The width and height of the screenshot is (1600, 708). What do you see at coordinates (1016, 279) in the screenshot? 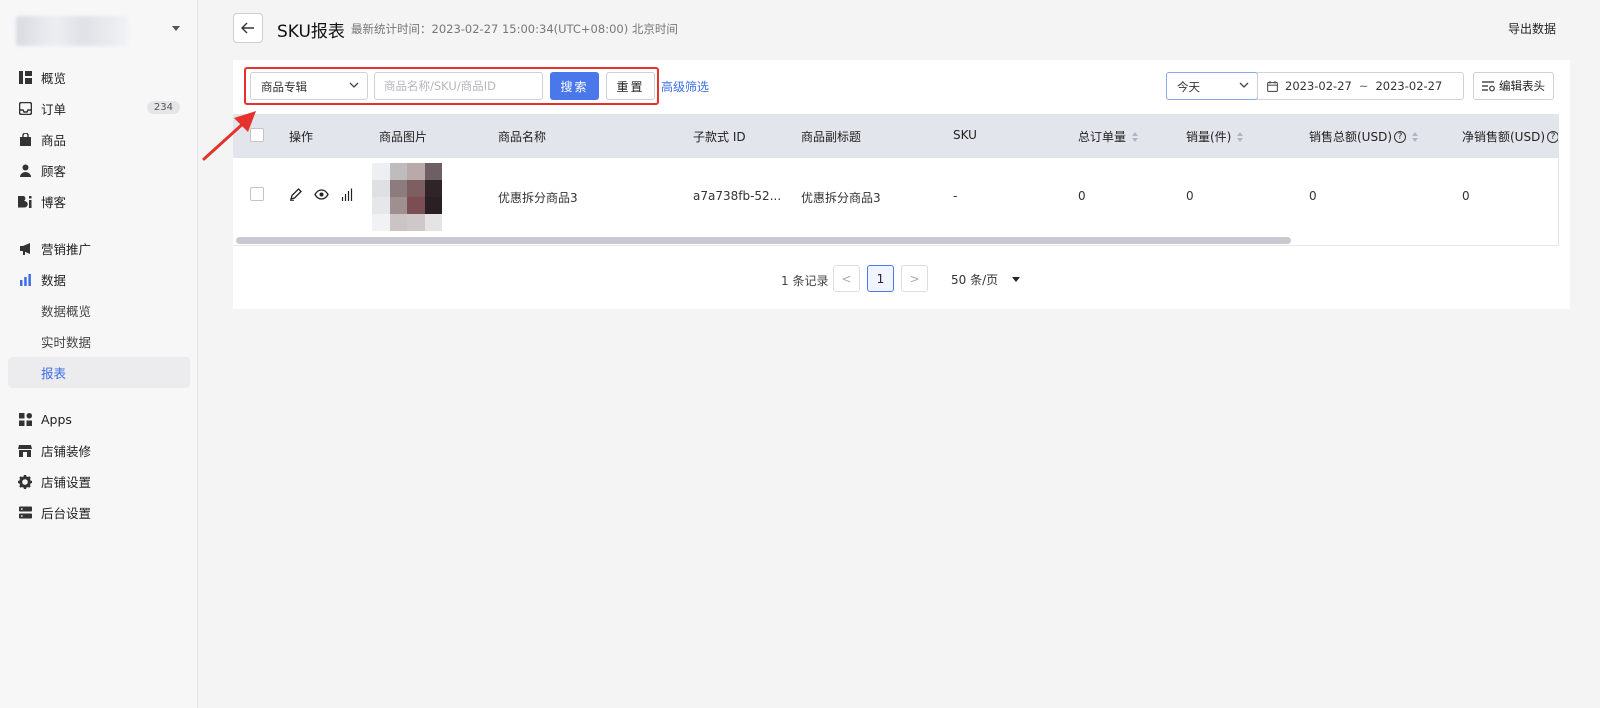
I see `caret-down-icon` at bounding box center [1016, 279].